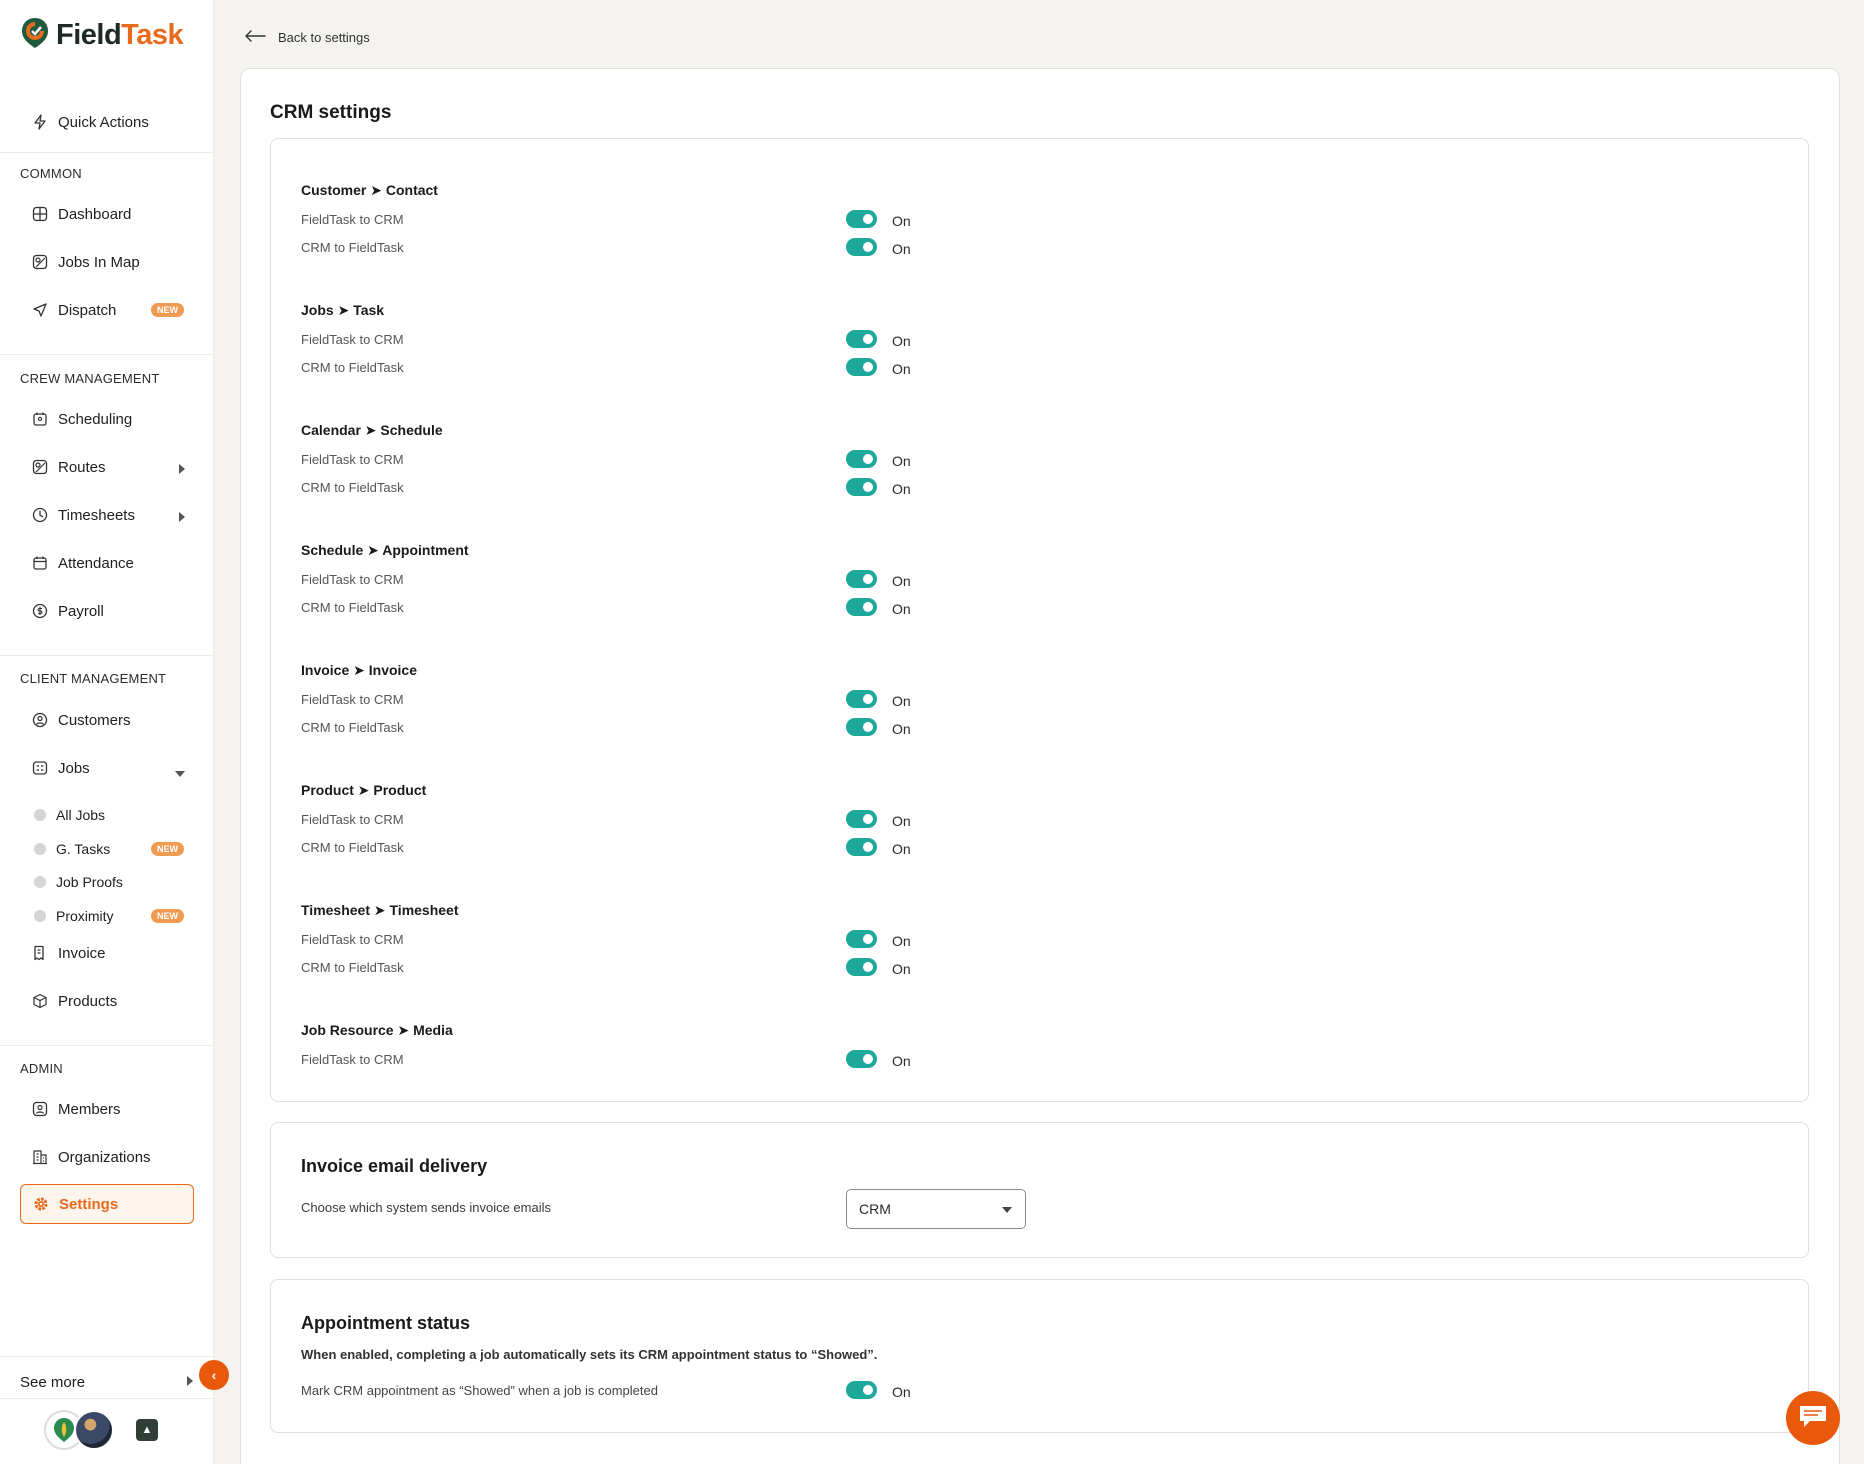 The height and width of the screenshot is (1464, 1864). What do you see at coordinates (53, 1382) in the screenshot?
I see `see-more-label: See more` at bounding box center [53, 1382].